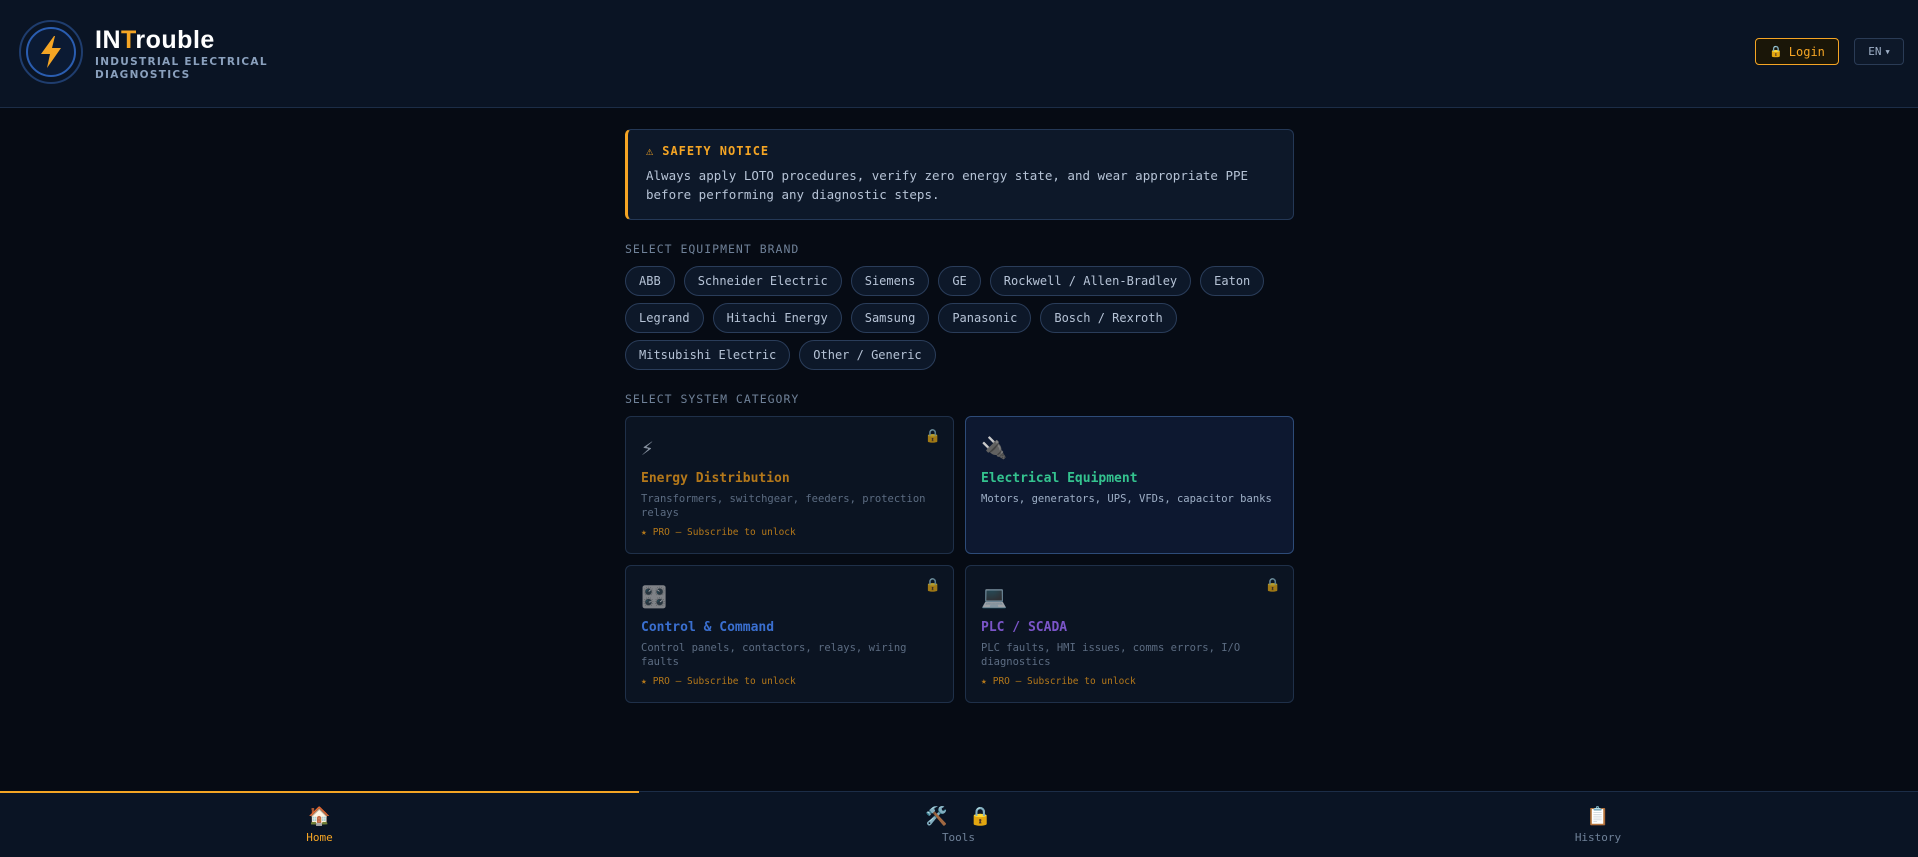 The width and height of the screenshot is (1918, 857). I want to click on nav-history-label: History, so click(1598, 837).